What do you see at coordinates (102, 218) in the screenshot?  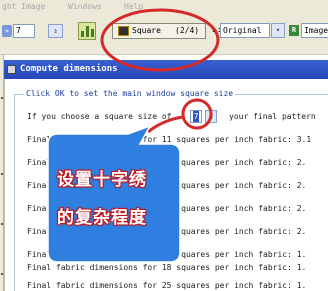 I see `callout-line-2: 的复杂程度` at bounding box center [102, 218].